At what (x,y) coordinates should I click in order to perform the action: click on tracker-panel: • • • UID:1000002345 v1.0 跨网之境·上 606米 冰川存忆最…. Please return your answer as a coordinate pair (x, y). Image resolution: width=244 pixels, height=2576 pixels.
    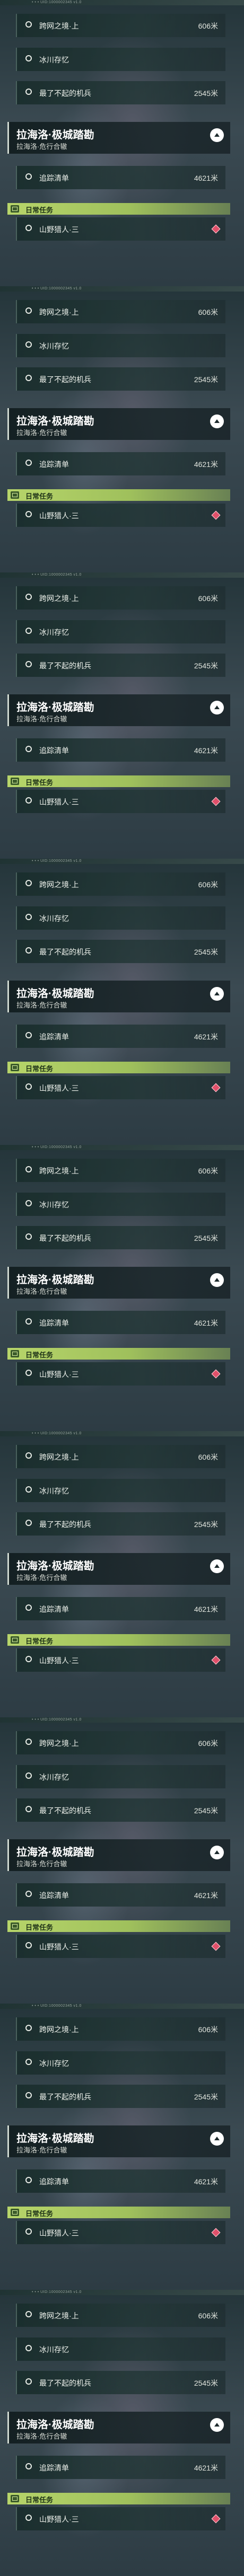
    Looking at the image, I should click on (122, 2433).